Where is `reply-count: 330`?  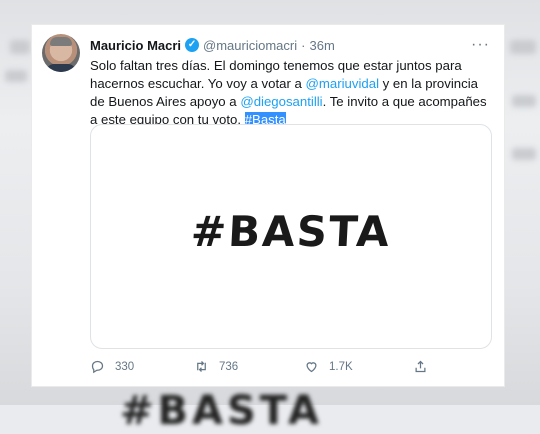 reply-count: 330 is located at coordinates (125, 366).